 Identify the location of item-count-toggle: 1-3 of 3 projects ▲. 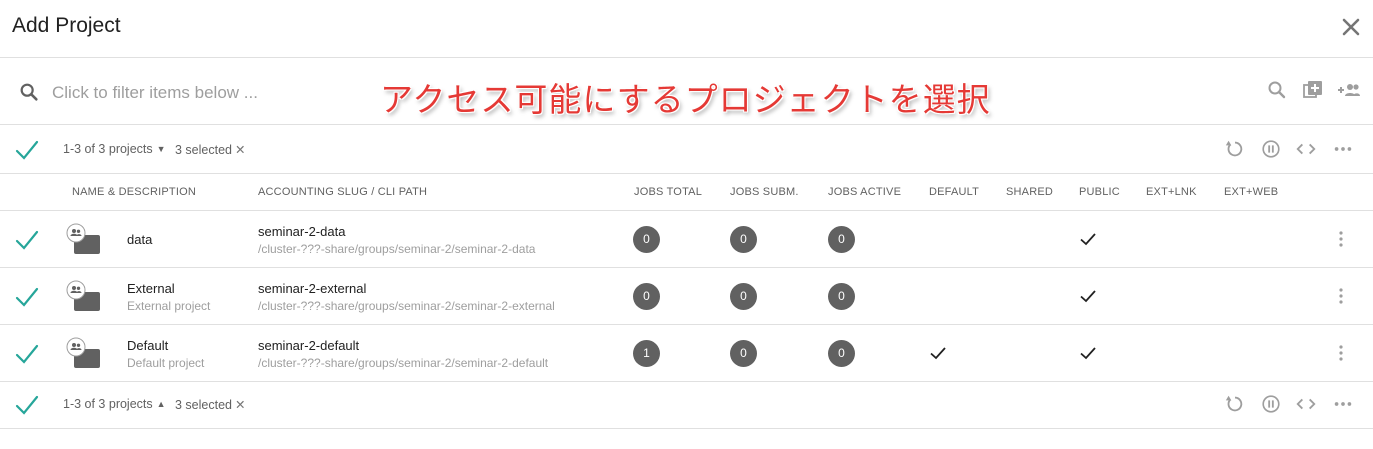
(114, 404).